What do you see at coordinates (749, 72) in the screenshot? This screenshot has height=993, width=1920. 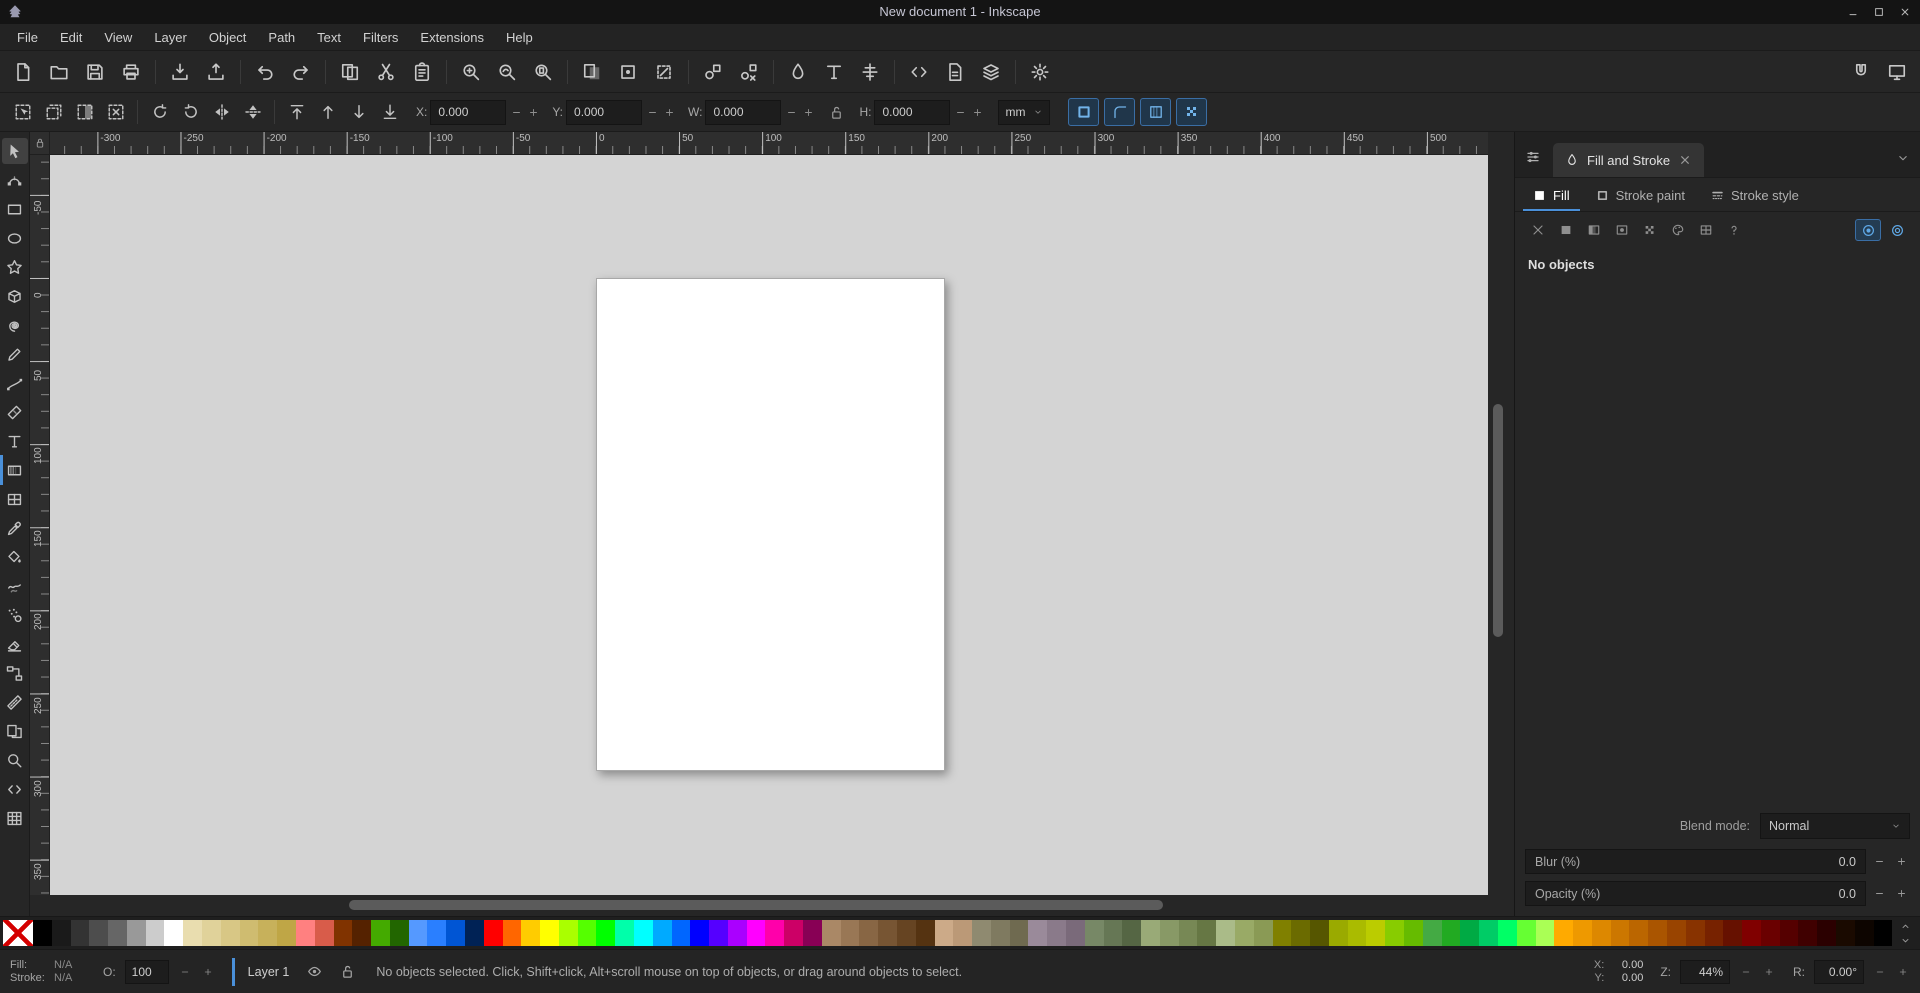 I see `ungroup-button` at bounding box center [749, 72].